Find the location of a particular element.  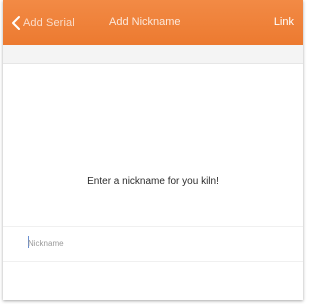

navigation-bar: Add Serial Add Nickname Link is located at coordinates (153, 22).